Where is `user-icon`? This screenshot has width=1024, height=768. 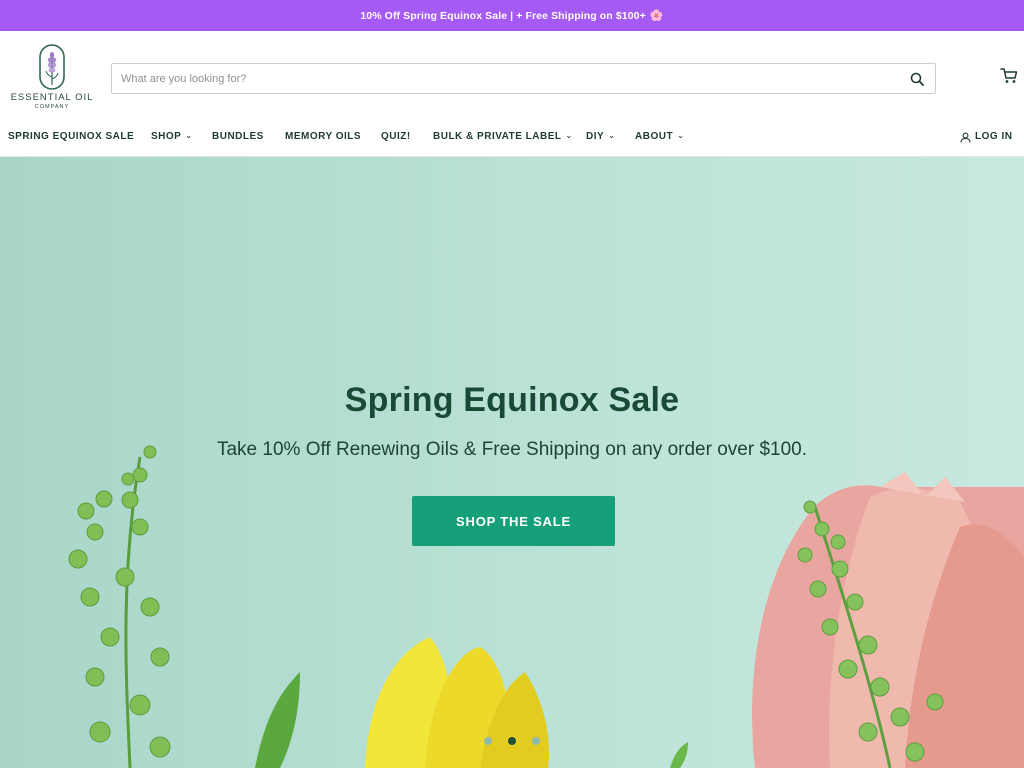
user-icon is located at coordinates (965, 137).